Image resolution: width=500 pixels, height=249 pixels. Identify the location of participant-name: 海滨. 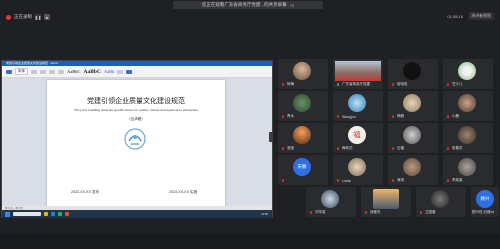
(400, 180).